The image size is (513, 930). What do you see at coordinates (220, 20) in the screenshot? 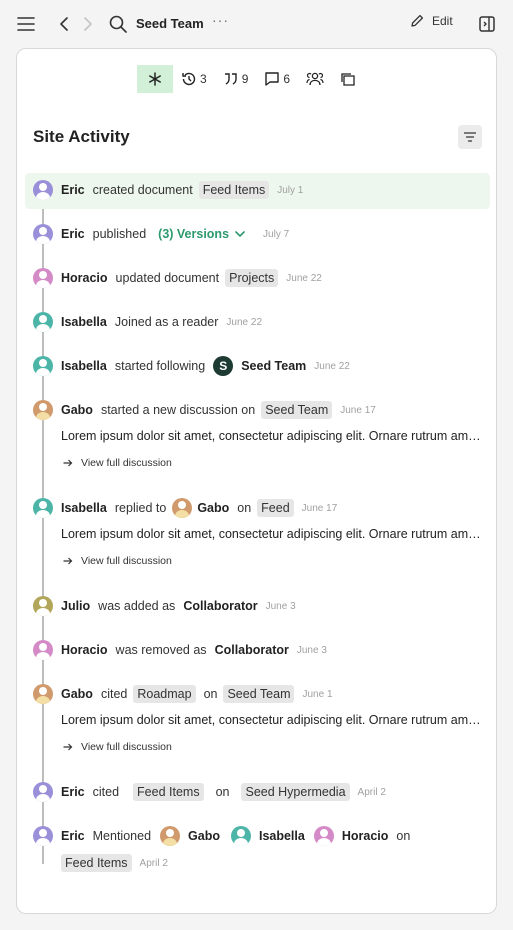
I see `more-options-icon: ···` at bounding box center [220, 20].